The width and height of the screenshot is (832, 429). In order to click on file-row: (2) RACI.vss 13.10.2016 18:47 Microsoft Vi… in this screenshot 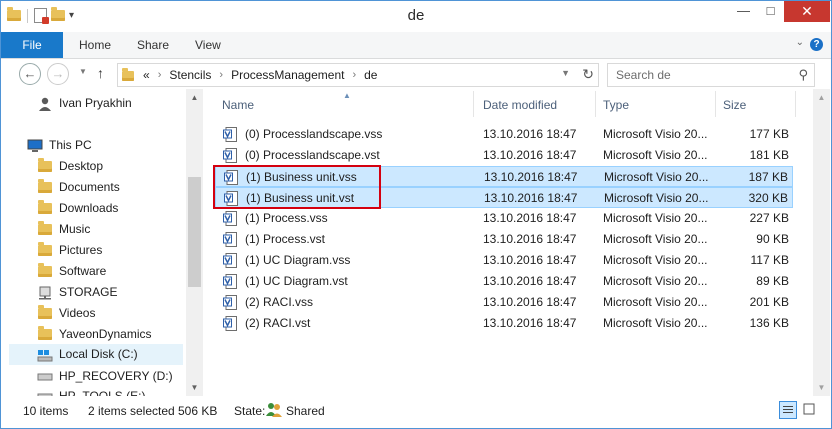, I will do `click(504, 302)`.